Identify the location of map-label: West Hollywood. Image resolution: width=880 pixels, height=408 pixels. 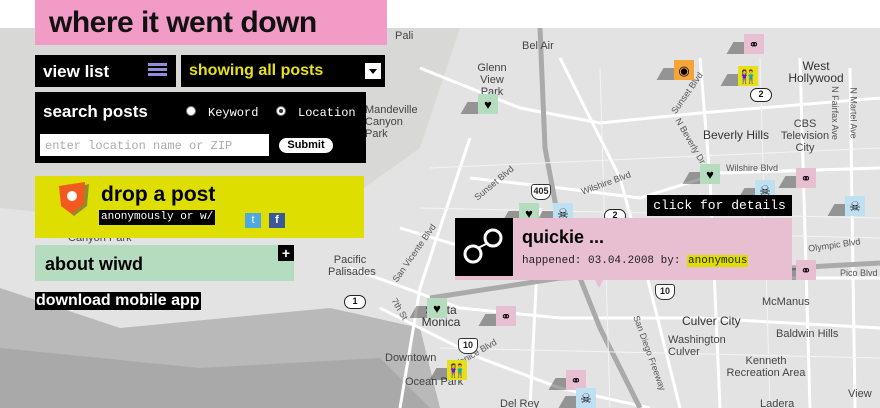
(816, 72).